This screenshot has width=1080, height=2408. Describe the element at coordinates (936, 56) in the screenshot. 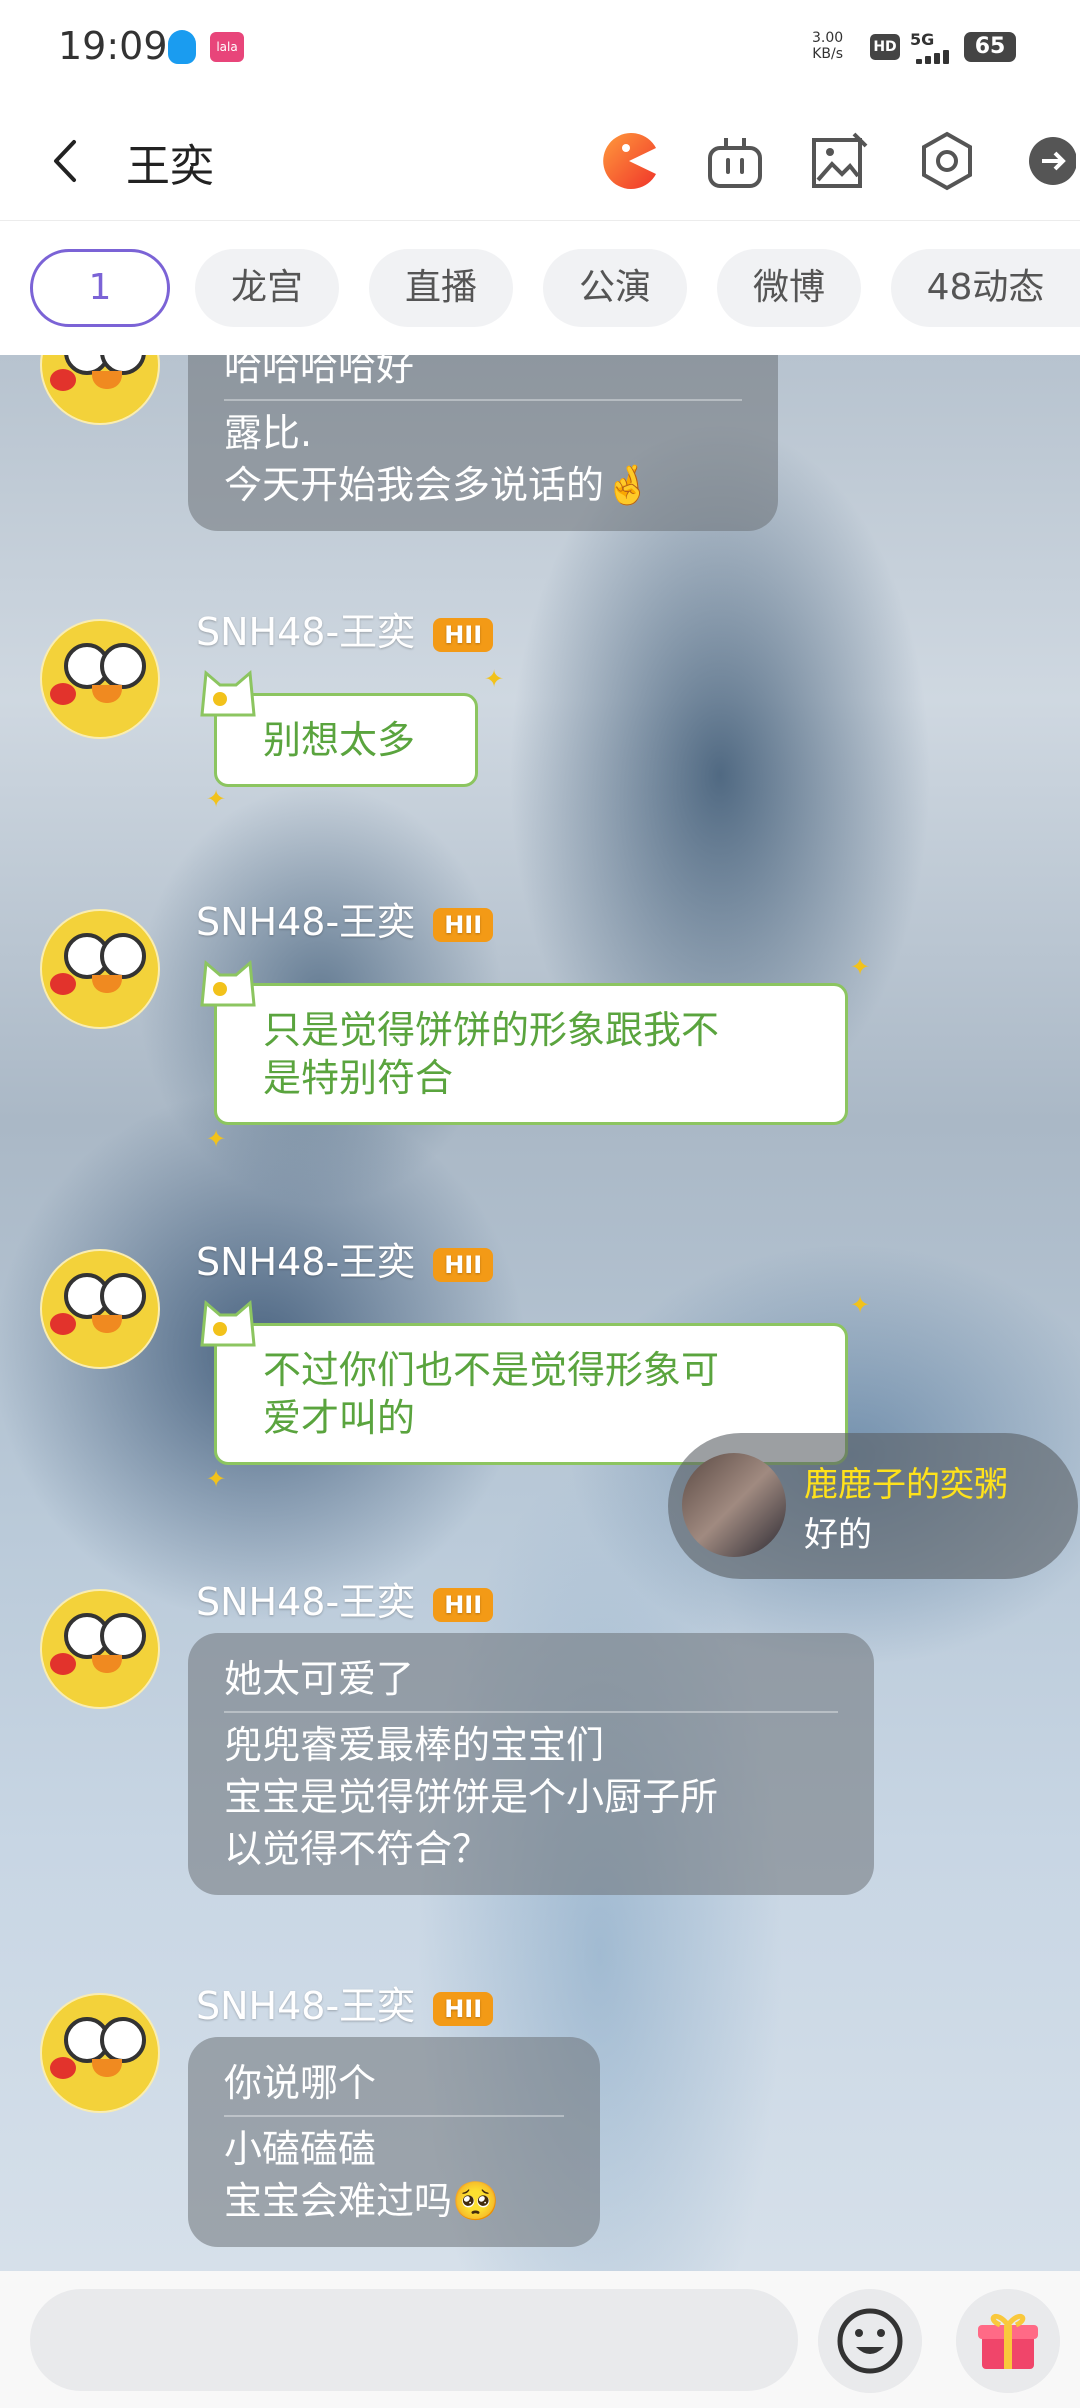

I see `signal-icon` at that location.